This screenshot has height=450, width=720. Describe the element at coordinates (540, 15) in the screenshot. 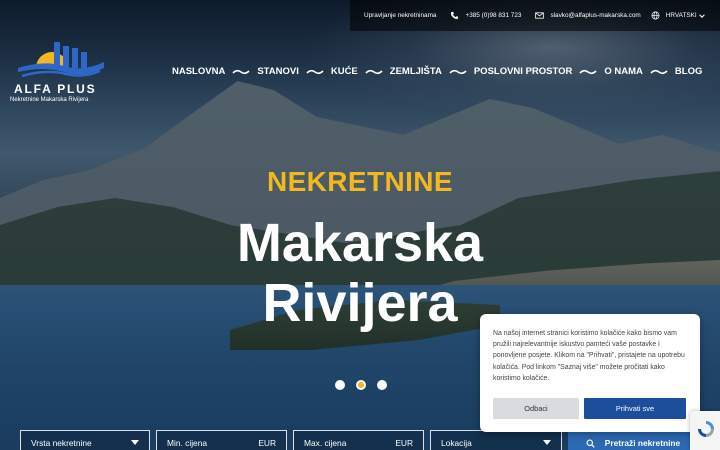

I see `mail-icon` at that location.